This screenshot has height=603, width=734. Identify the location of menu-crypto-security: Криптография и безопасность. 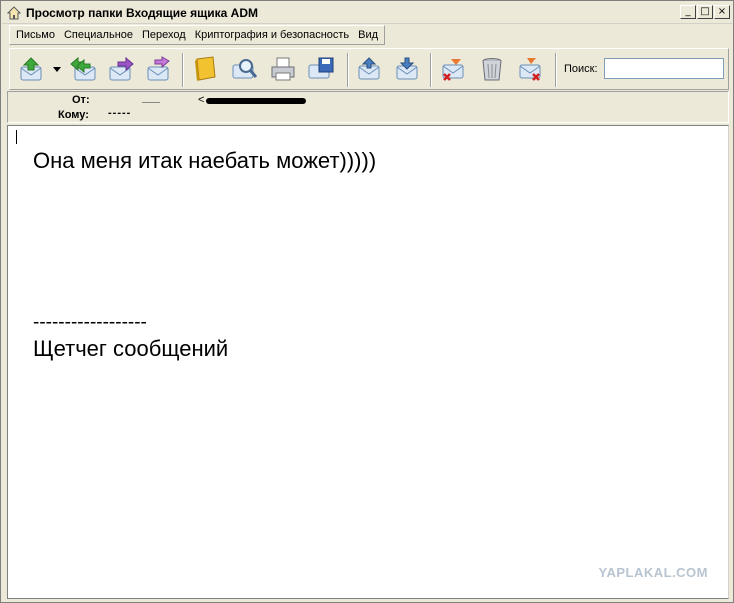
(272, 35).